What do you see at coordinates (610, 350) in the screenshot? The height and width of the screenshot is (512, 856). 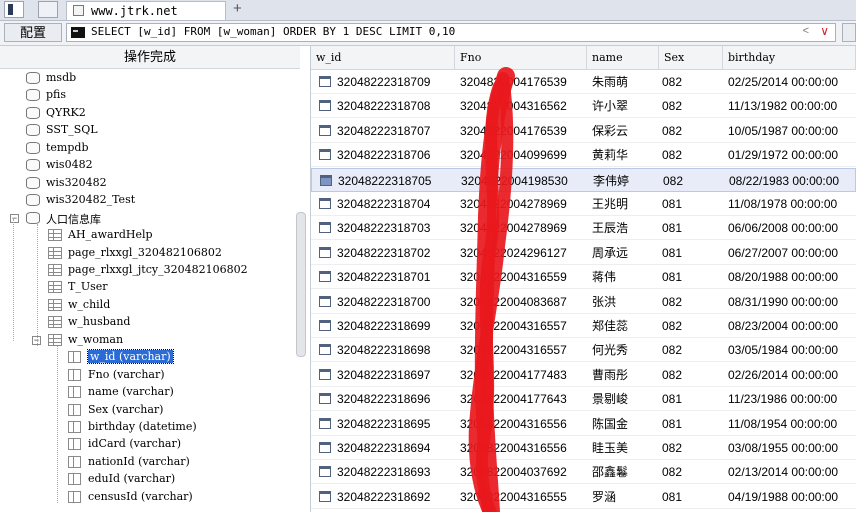 I see `cell-name: 何光秀` at bounding box center [610, 350].